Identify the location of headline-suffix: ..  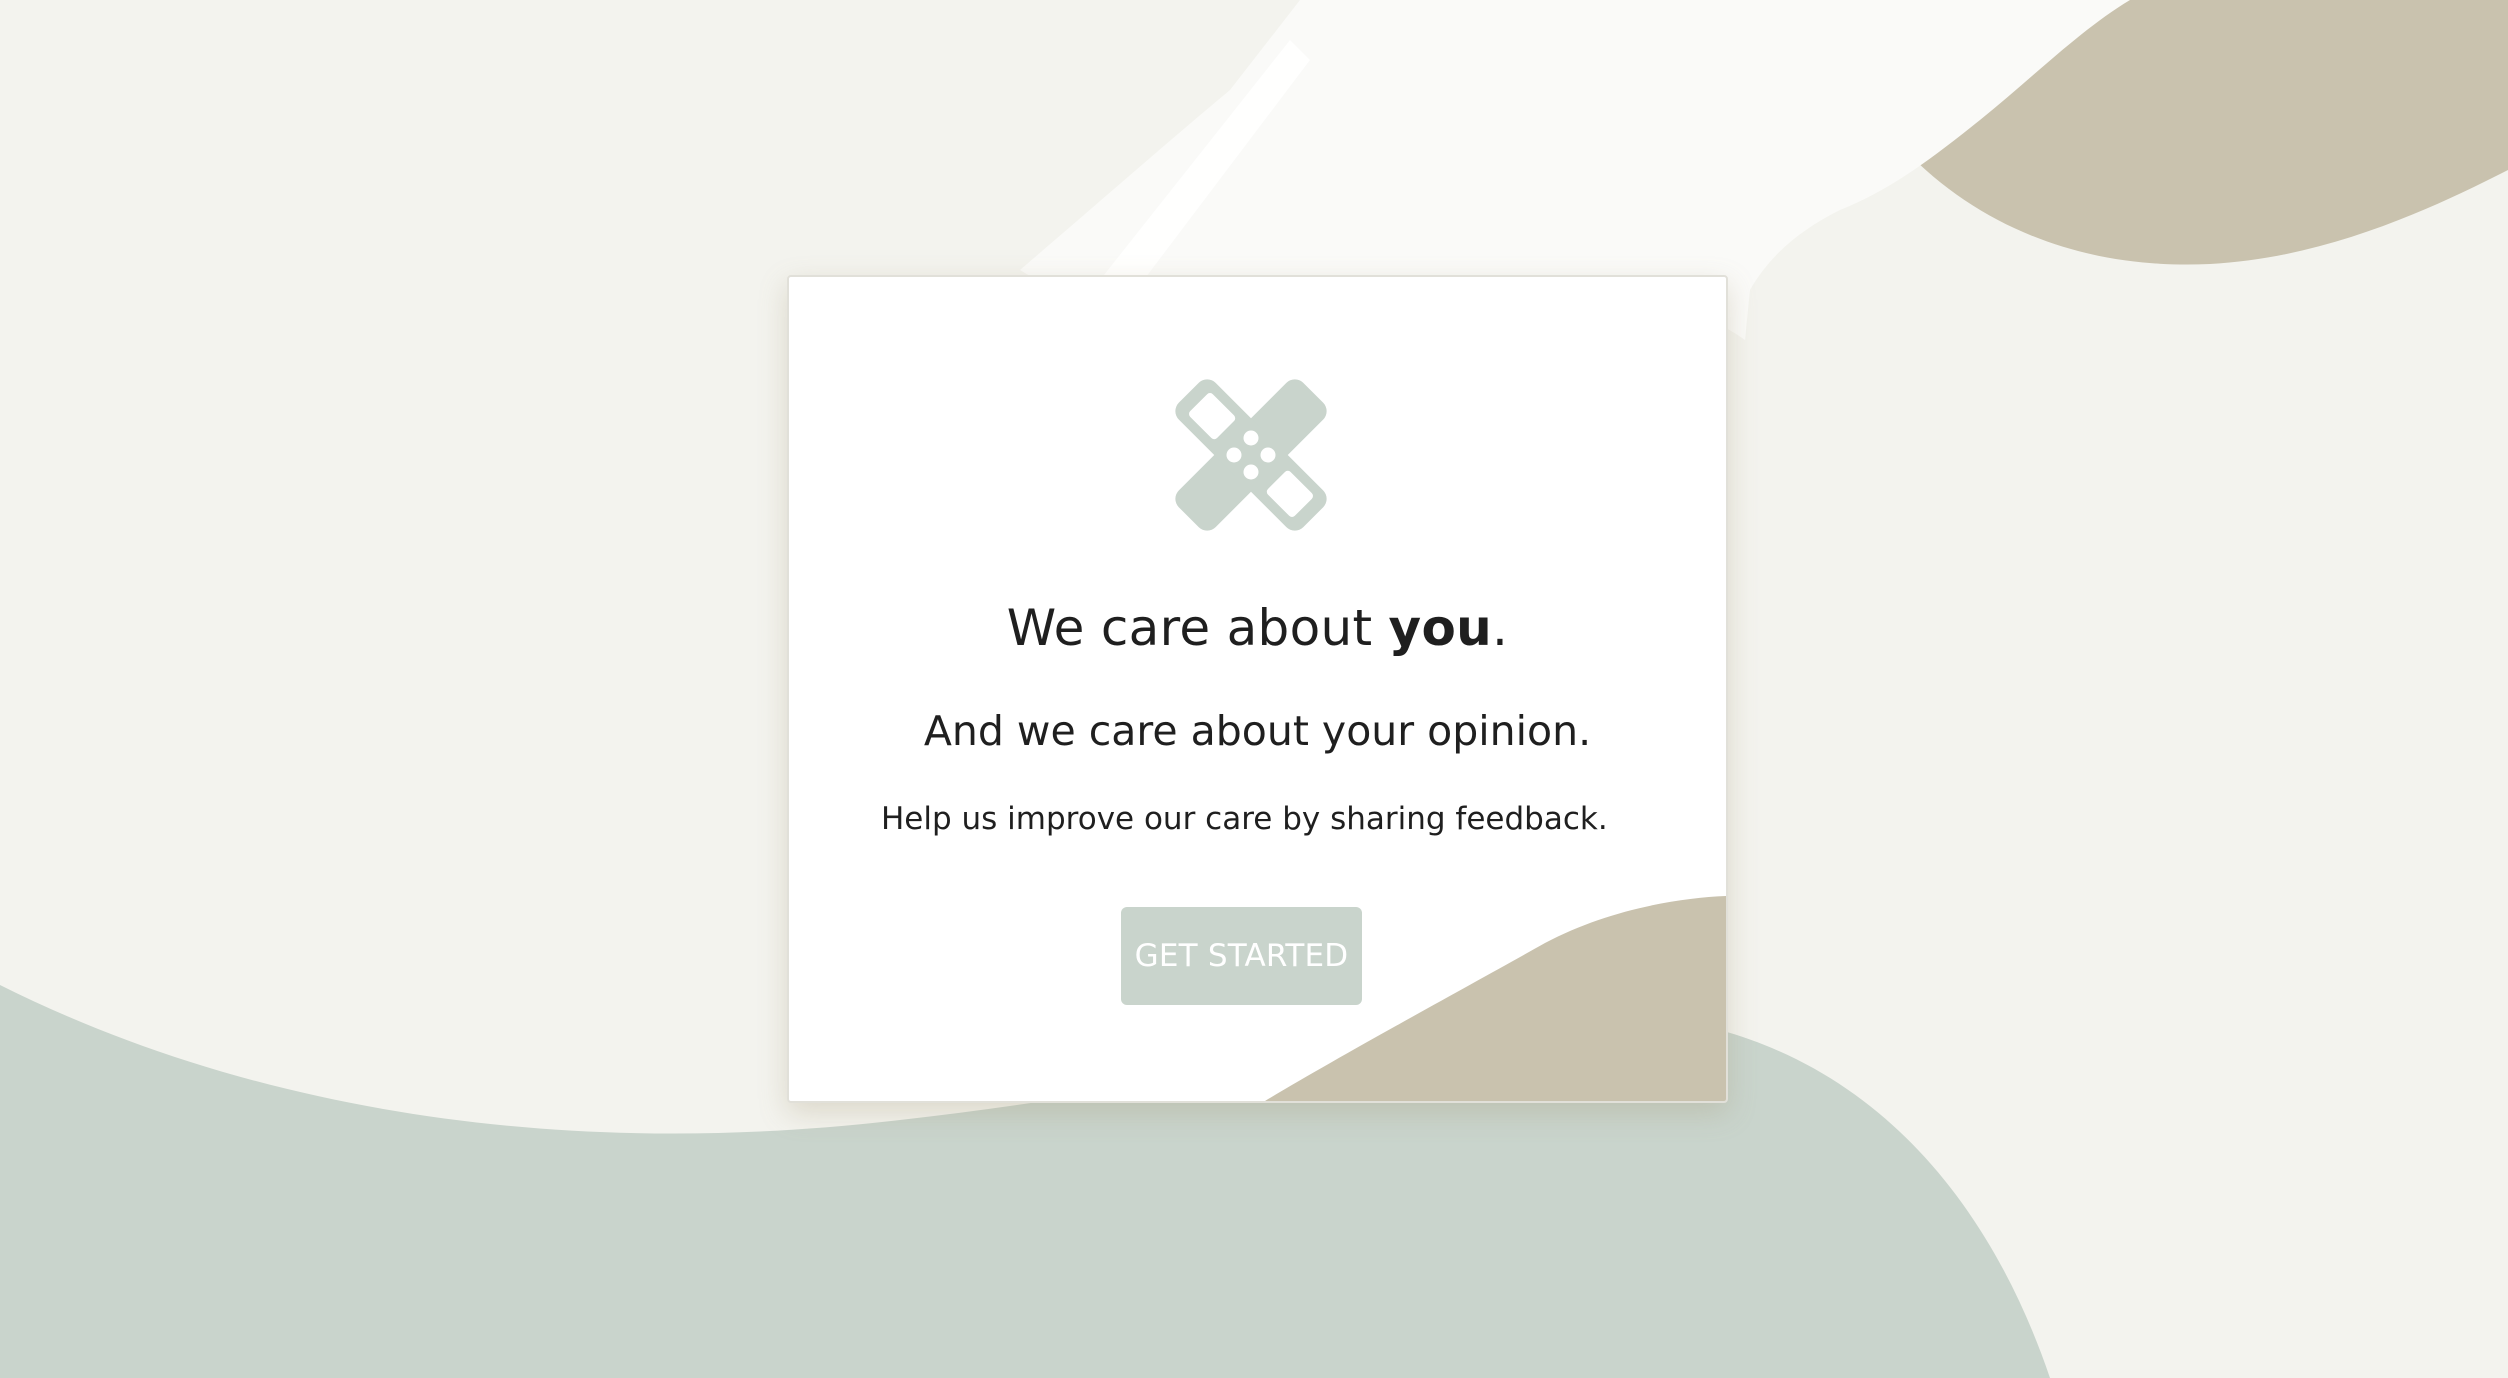
(1500, 628).